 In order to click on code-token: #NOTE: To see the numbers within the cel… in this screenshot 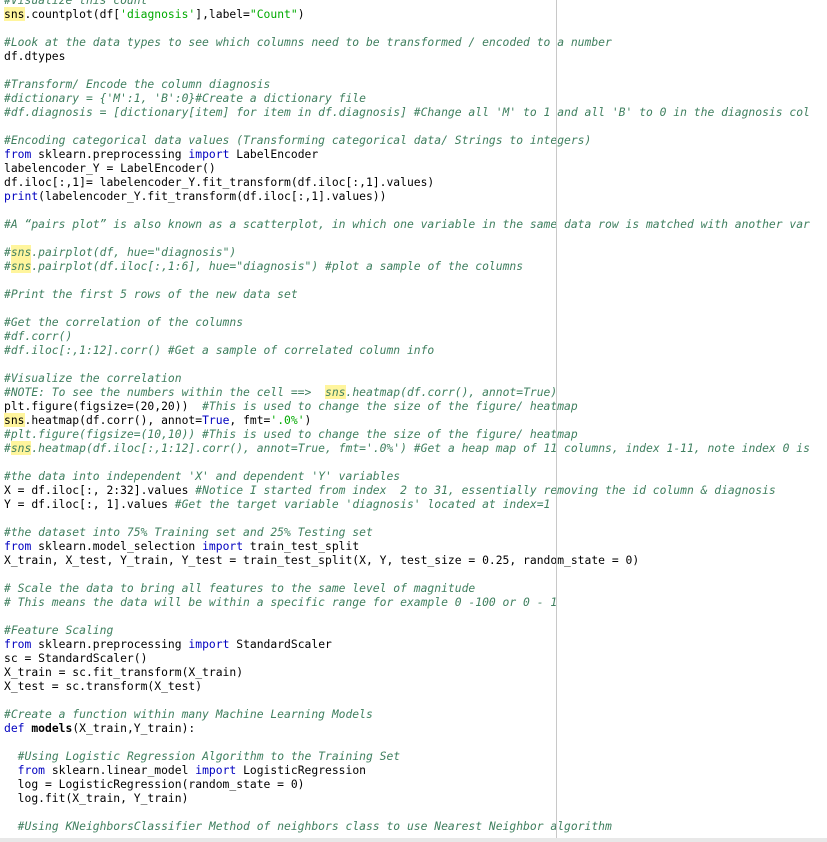, I will do `click(164, 392)`.